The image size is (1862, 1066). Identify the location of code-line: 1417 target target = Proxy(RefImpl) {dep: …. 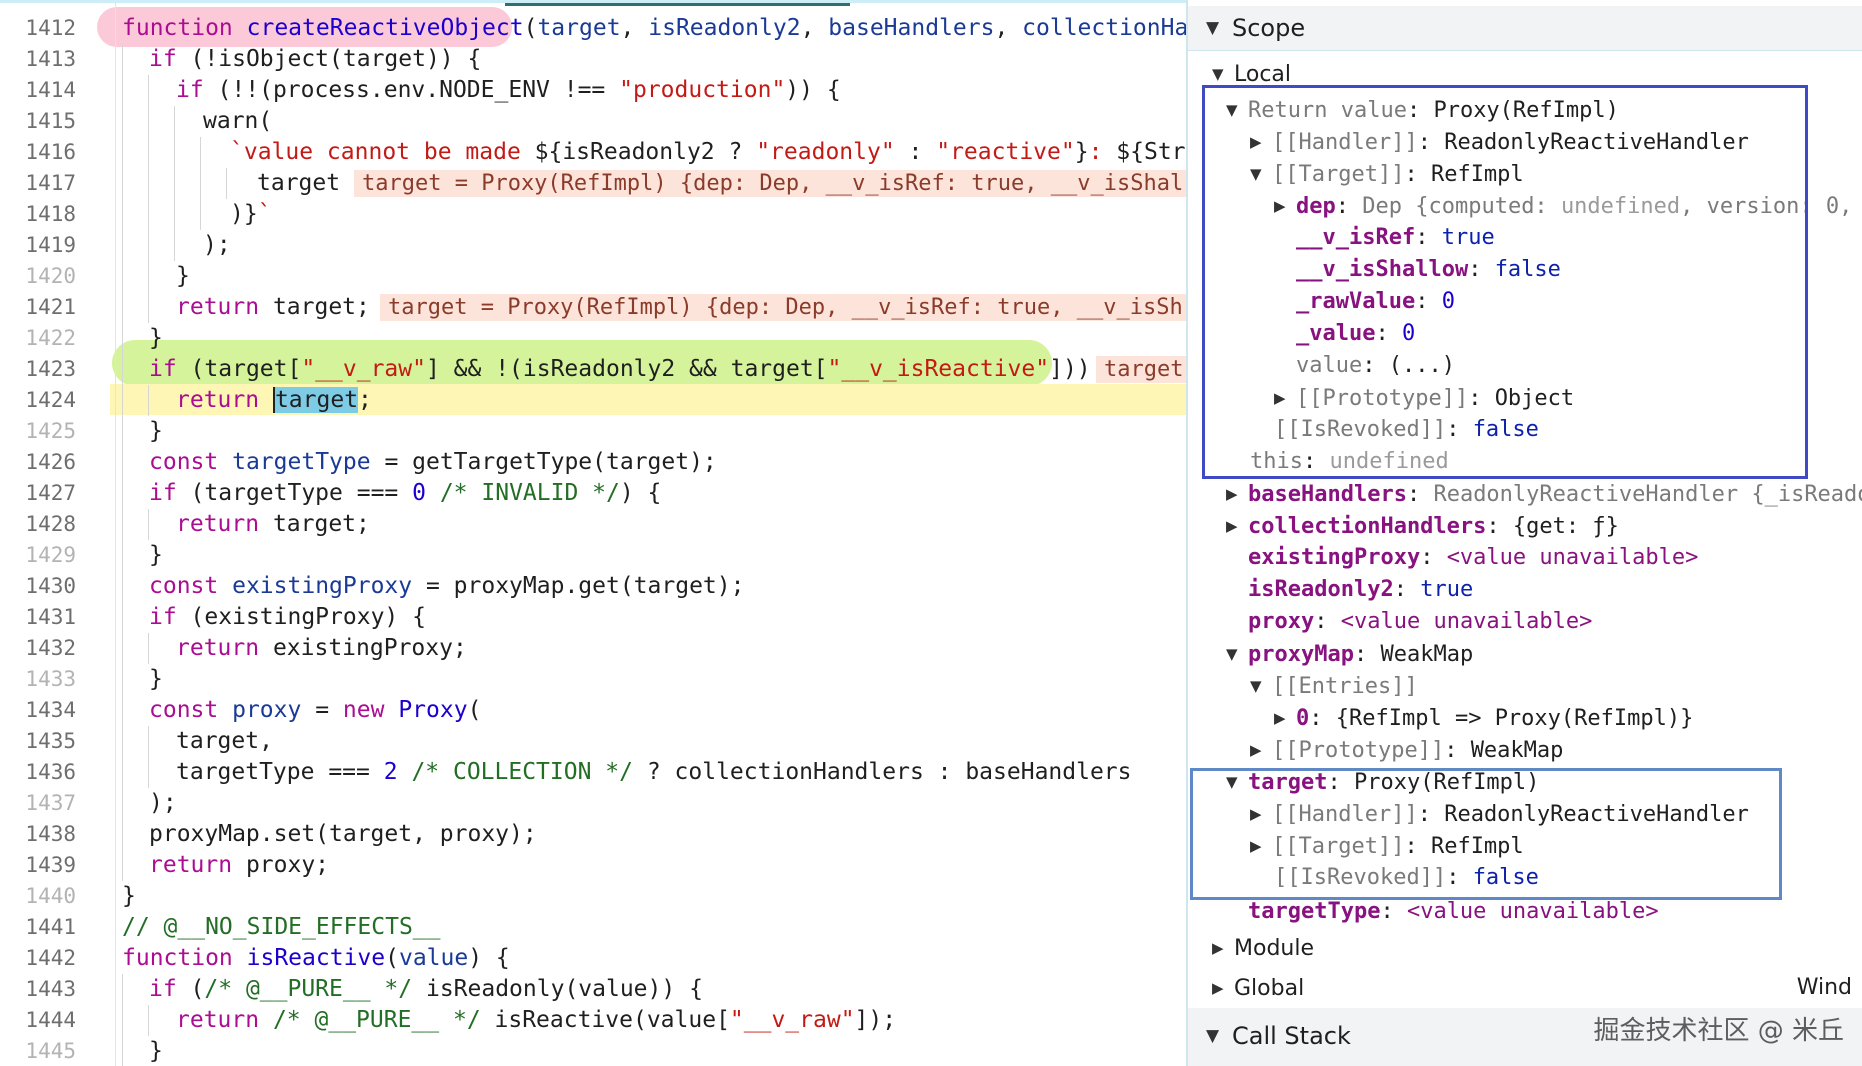
(593, 183).